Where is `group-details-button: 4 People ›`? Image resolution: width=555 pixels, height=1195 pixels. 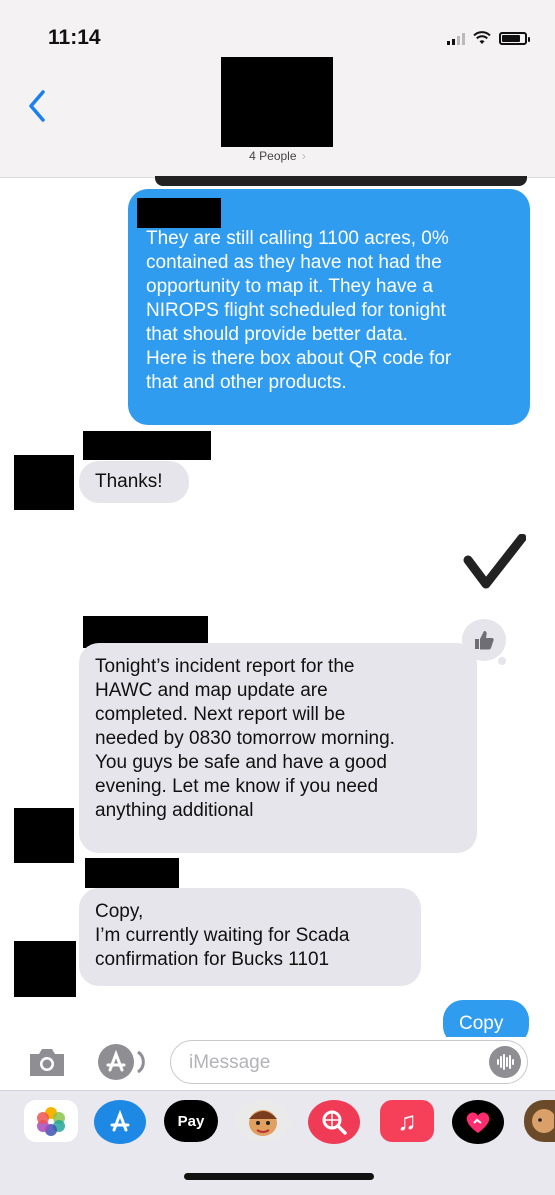
group-details-button: 4 People › is located at coordinates (277, 156).